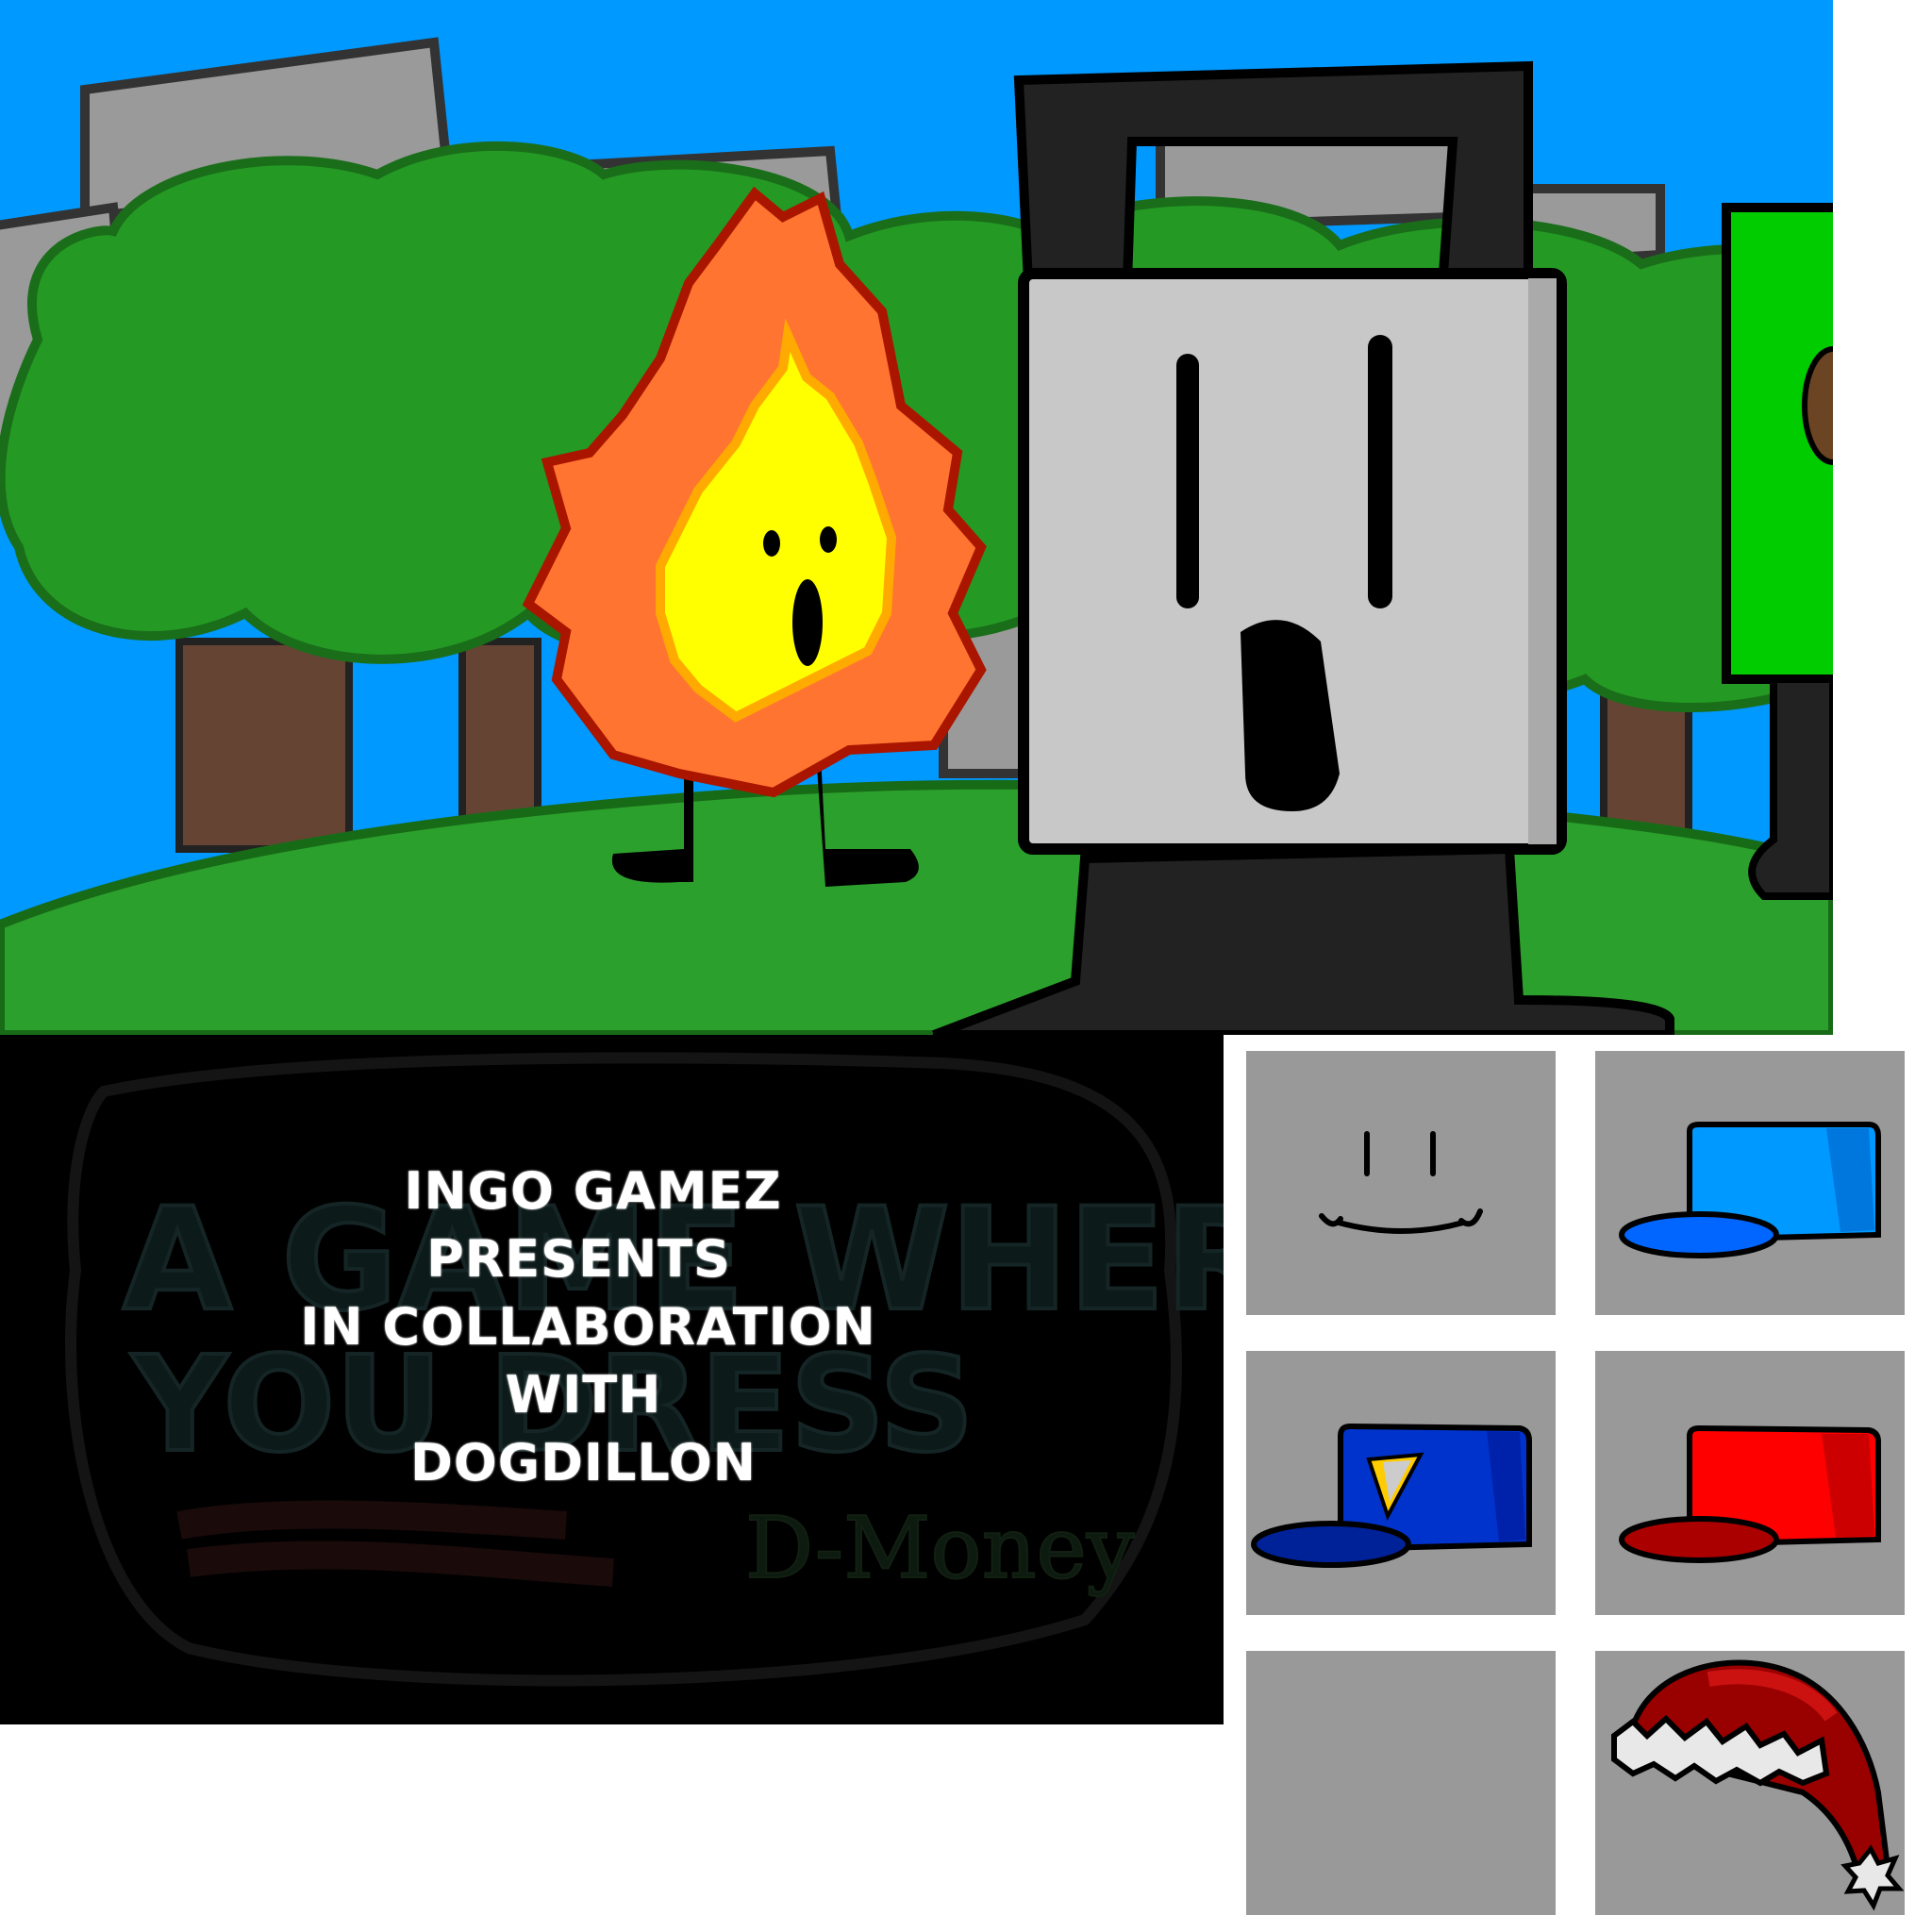 This screenshot has height=1932, width=1932. What do you see at coordinates (395, 1544) in the screenshot?
I see `watermark-scribble` at bounding box center [395, 1544].